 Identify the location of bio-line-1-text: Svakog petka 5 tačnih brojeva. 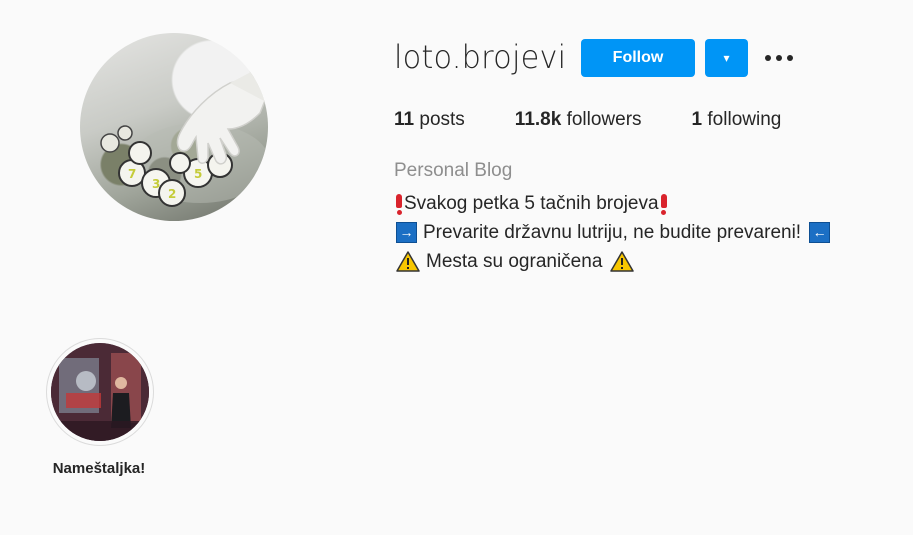
(531, 203).